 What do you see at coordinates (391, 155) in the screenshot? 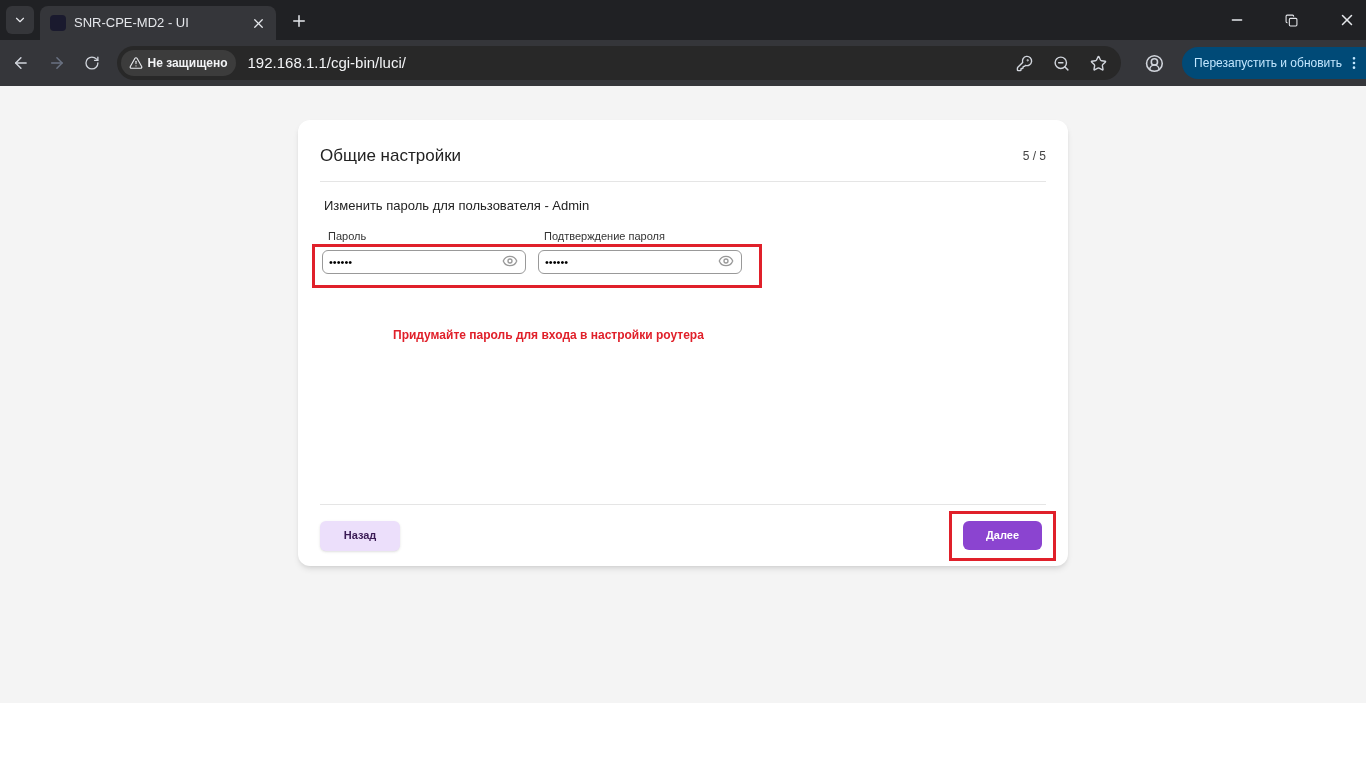
I see `card-title: Общие настройки` at bounding box center [391, 155].